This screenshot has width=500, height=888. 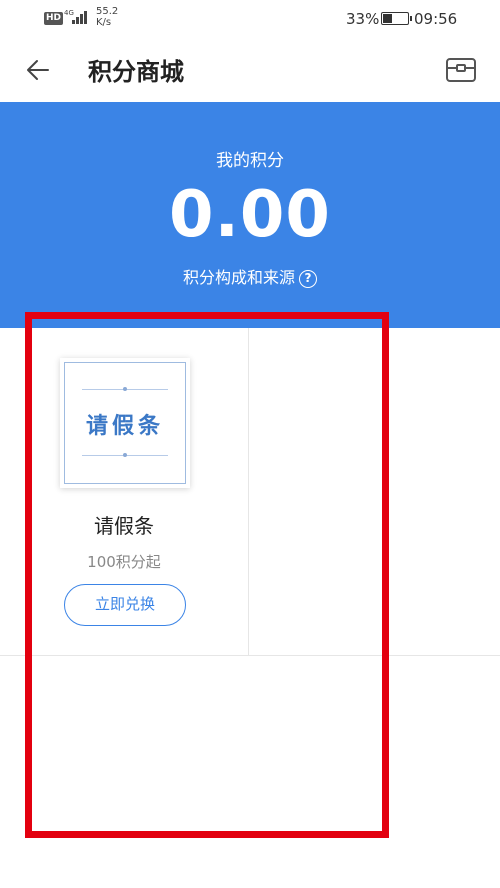 I want to click on nav-bar: 积分商城, so click(x=250, y=69).